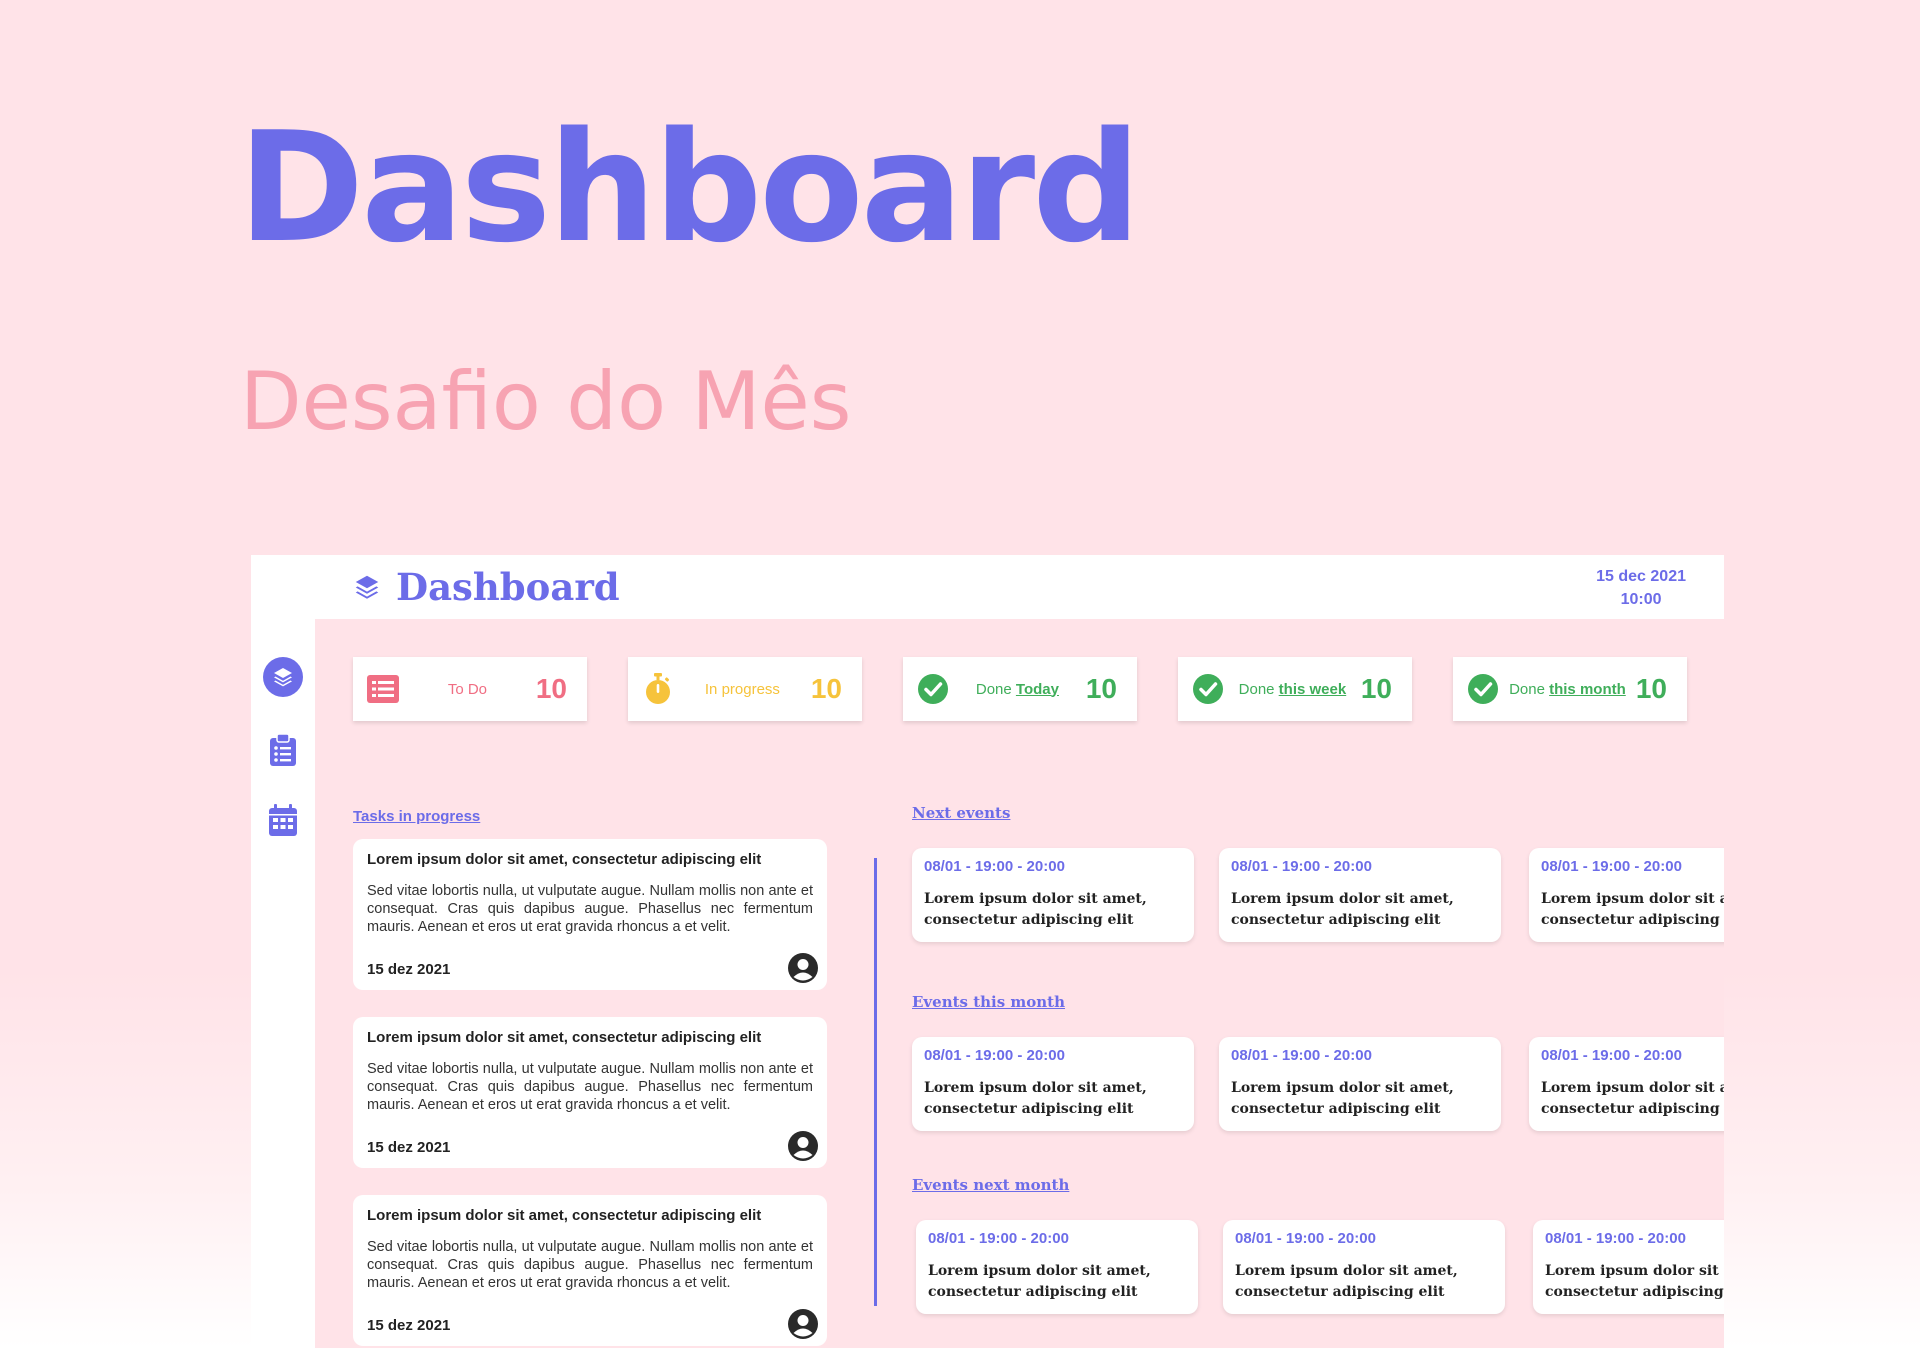  Describe the element at coordinates (416, 816) in the screenshot. I see `tasks-in-progress-link: Tasks in progress` at that location.